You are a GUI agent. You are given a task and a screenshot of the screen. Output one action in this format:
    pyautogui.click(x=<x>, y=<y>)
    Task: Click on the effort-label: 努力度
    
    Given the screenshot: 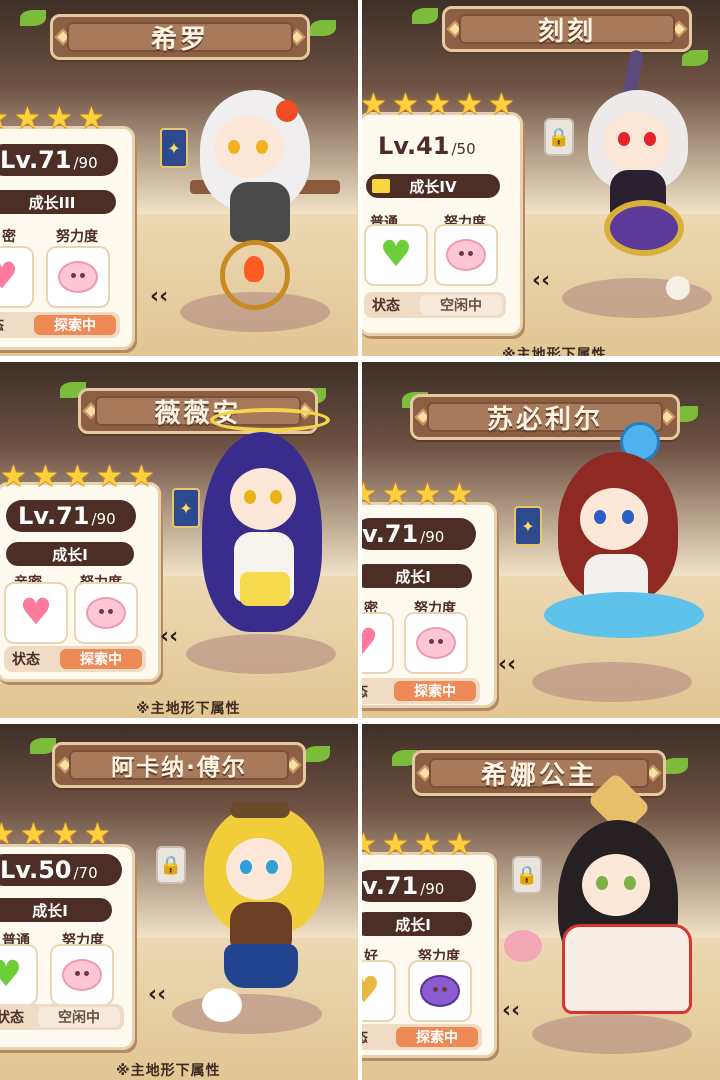 What is the action you would take?
    pyautogui.click(x=77, y=237)
    